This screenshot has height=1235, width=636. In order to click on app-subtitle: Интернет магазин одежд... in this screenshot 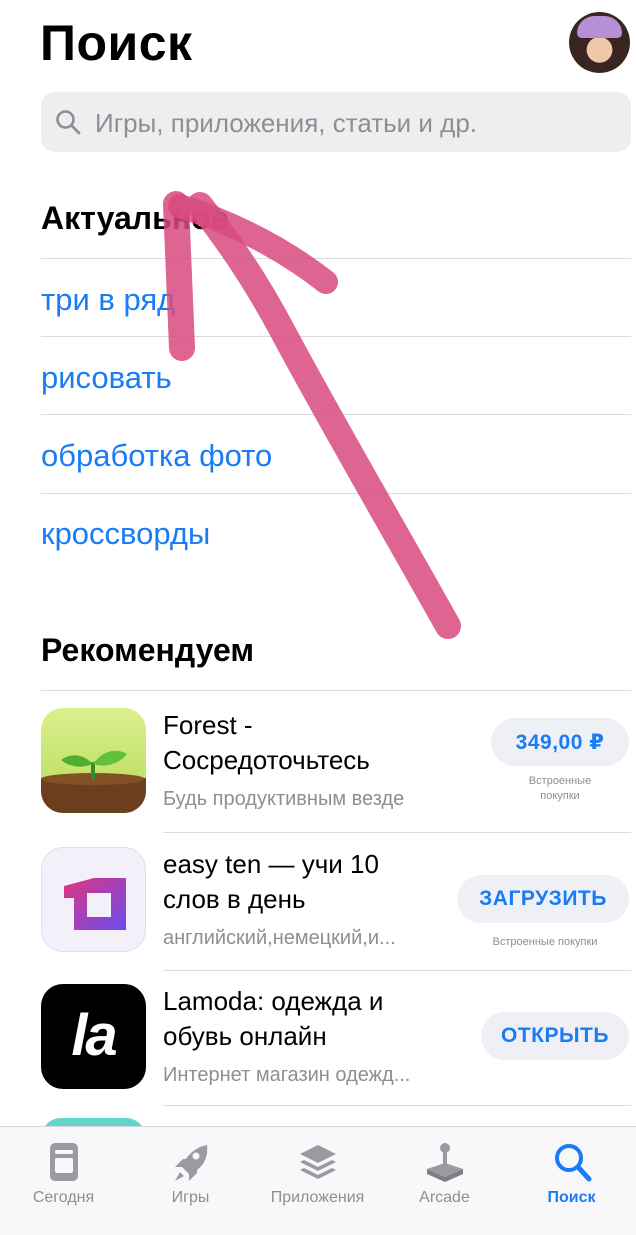, I will do `click(287, 1075)`.